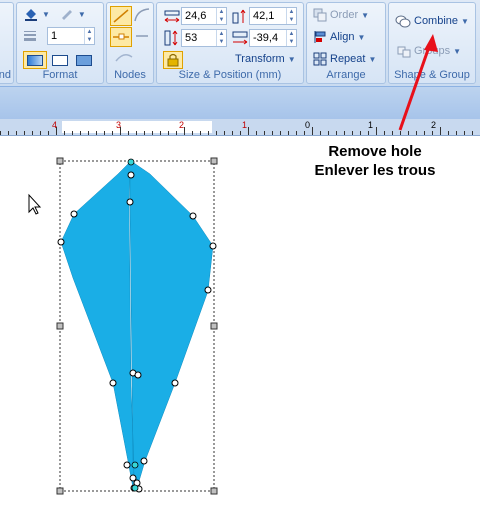 This screenshot has width=480, height=524. Describe the element at coordinates (320, 59) in the screenshot. I see `repeat-icon` at that location.